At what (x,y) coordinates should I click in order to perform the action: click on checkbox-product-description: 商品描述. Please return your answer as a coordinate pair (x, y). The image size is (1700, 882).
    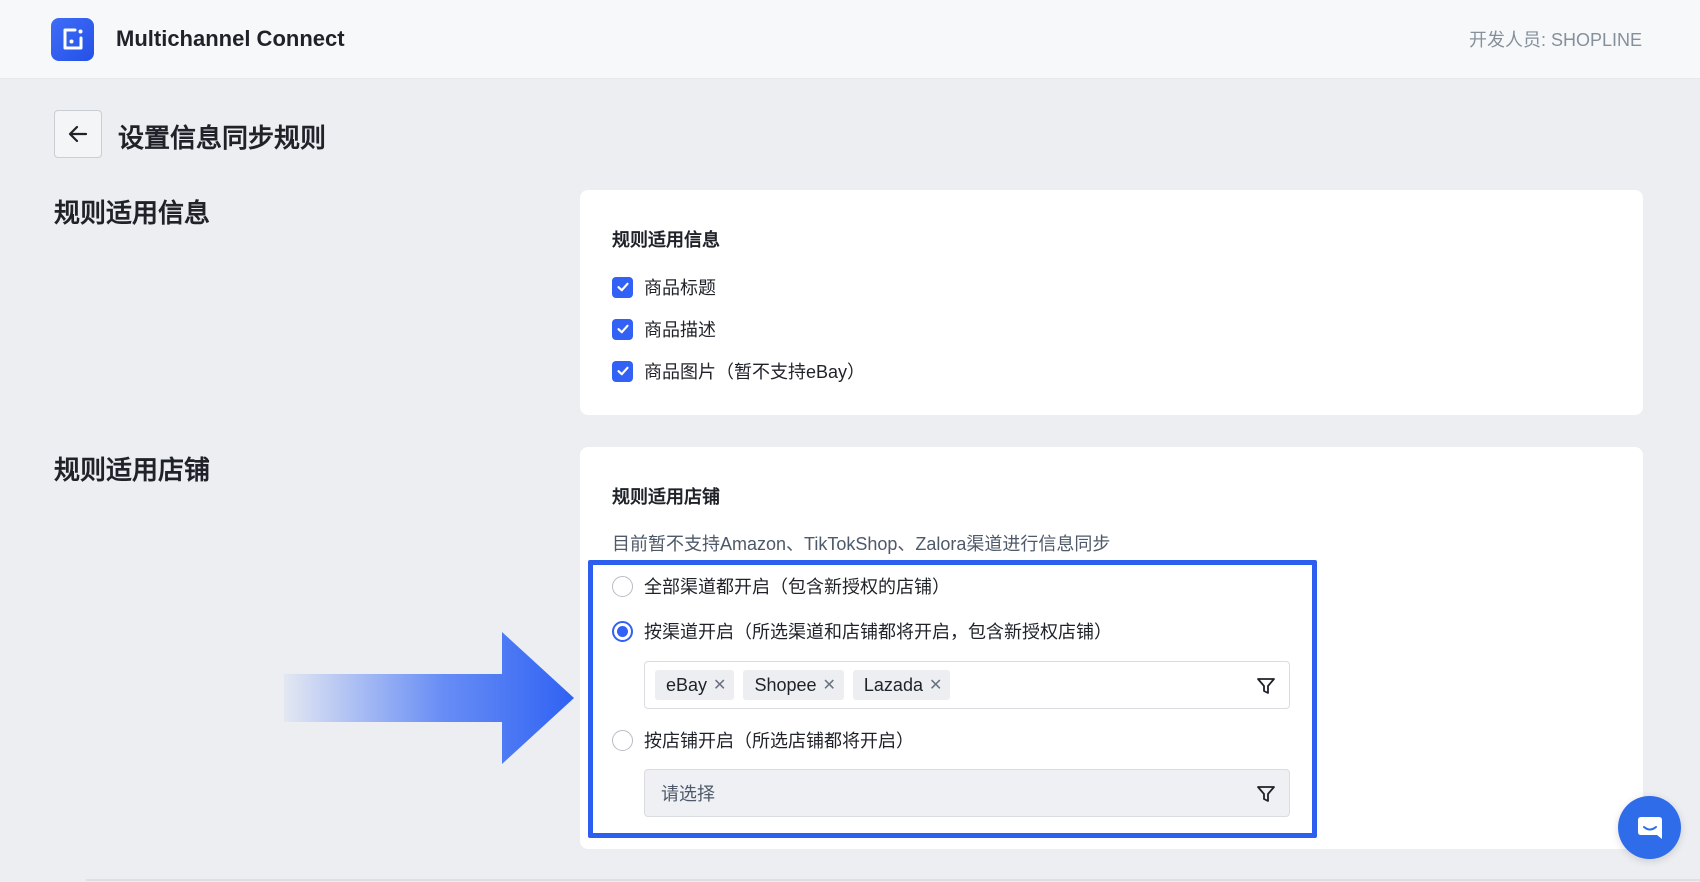
    Looking at the image, I should click on (664, 329).